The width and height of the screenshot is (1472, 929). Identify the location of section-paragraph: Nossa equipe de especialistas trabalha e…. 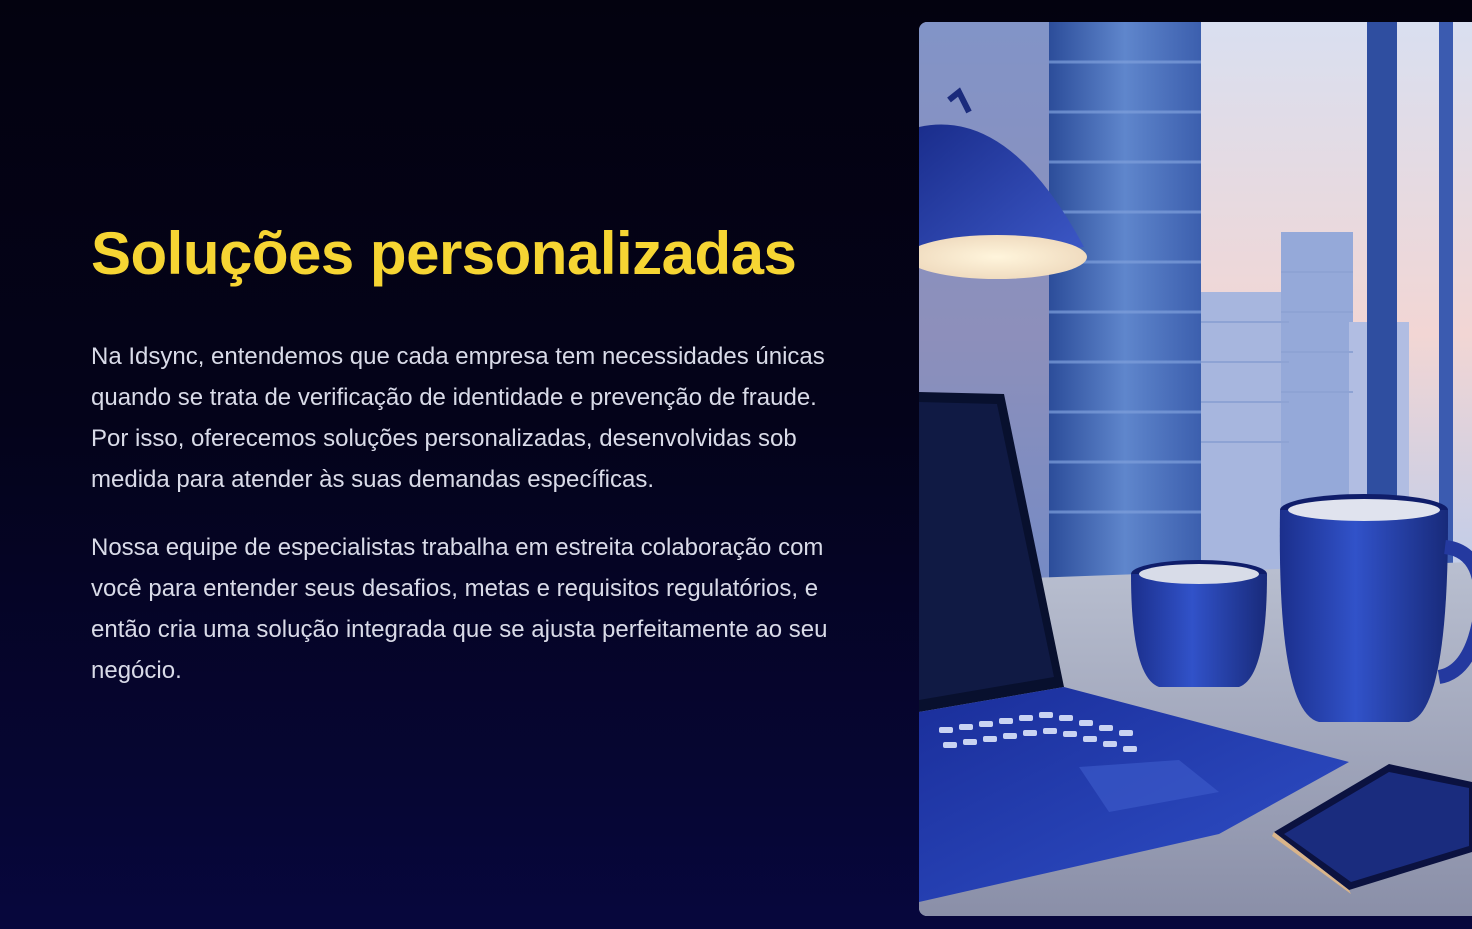
(459, 609).